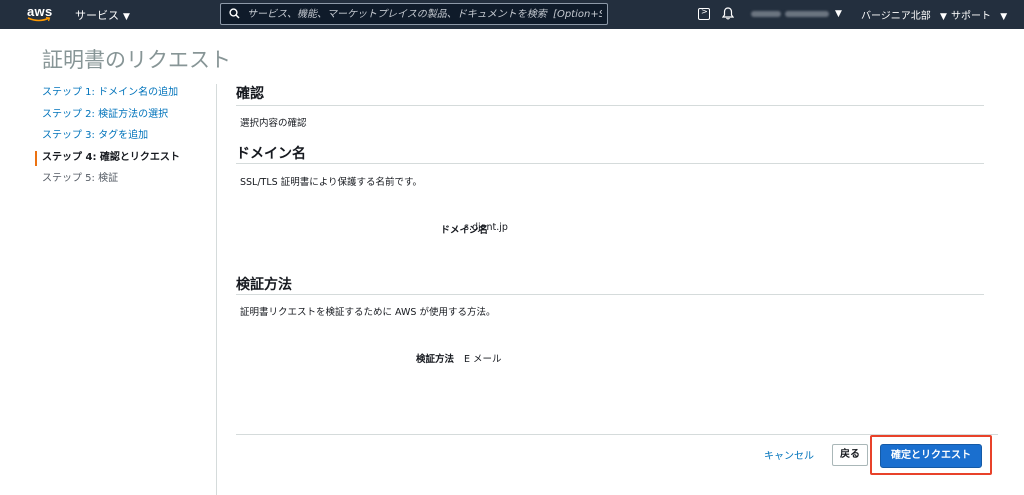 Image resolution: width=1024 pixels, height=495 pixels. What do you see at coordinates (122, 119) in the screenshot?
I see `step-2-link: ステップ 2: 検証方法の選択` at bounding box center [122, 119].